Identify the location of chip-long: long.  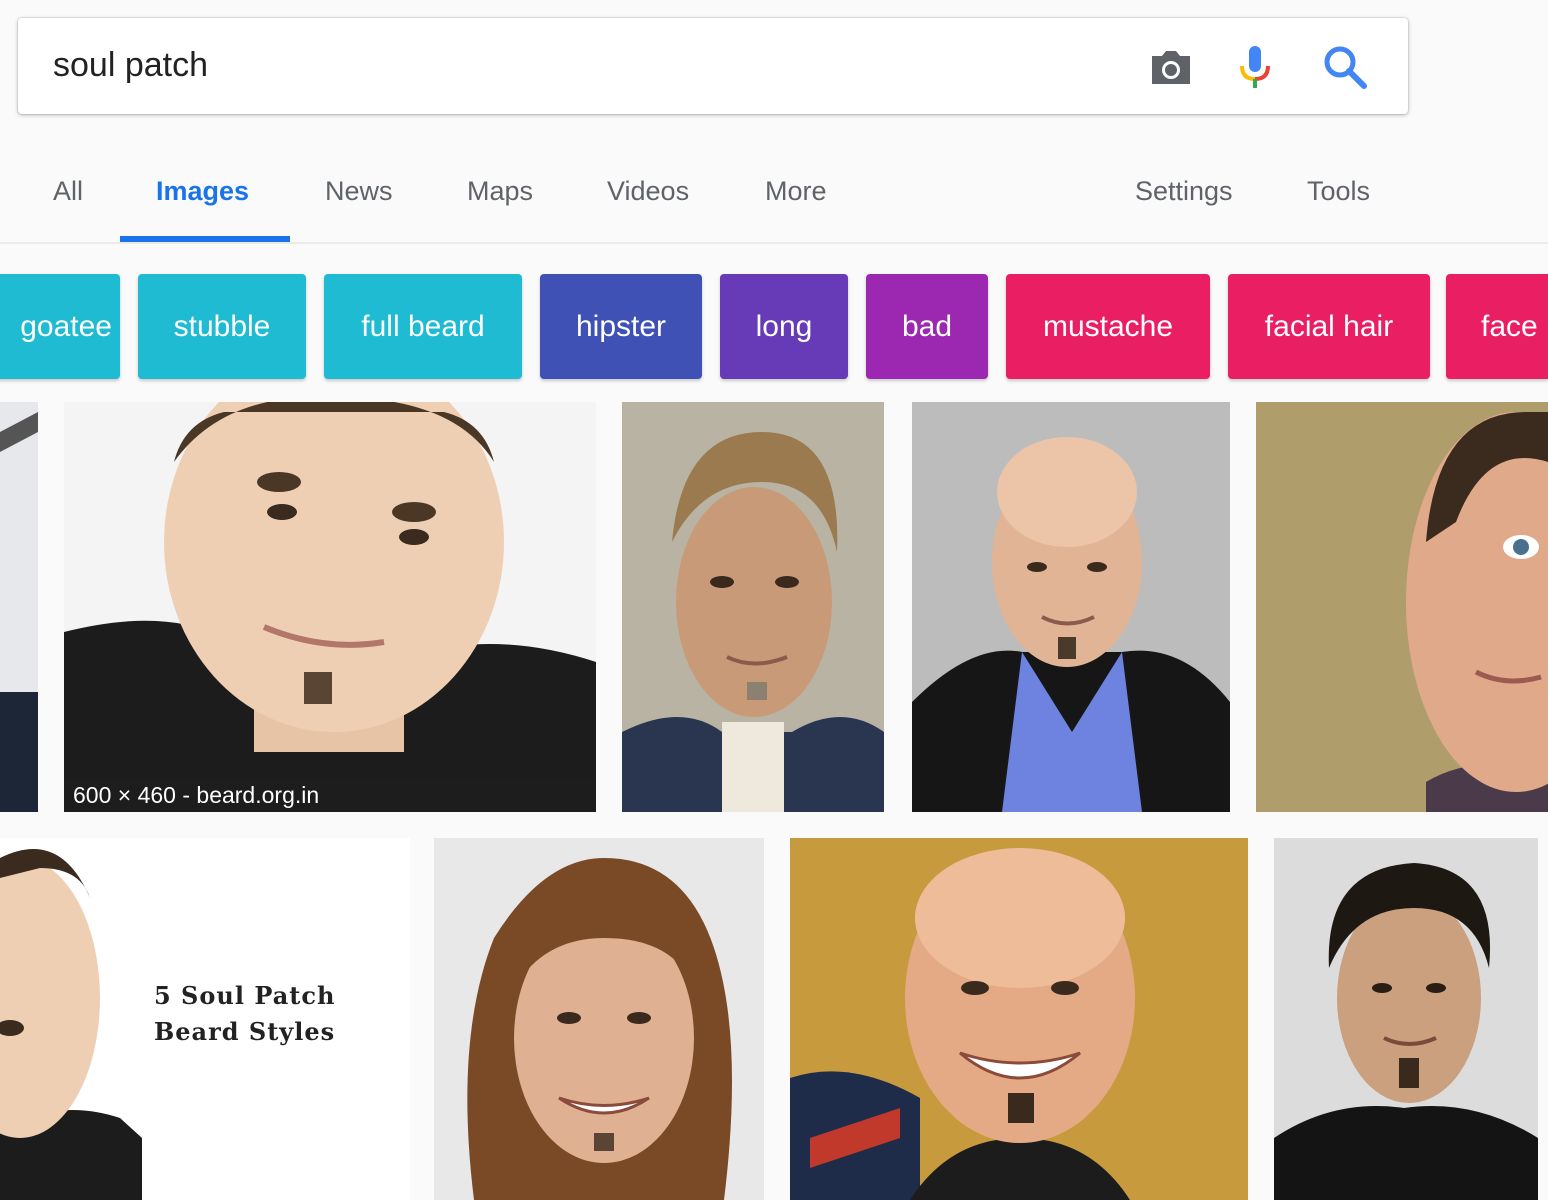
(784, 326).